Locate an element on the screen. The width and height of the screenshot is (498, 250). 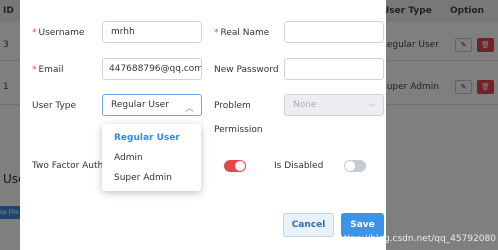
user-type-selected-value: Regular User is located at coordinates (140, 105).